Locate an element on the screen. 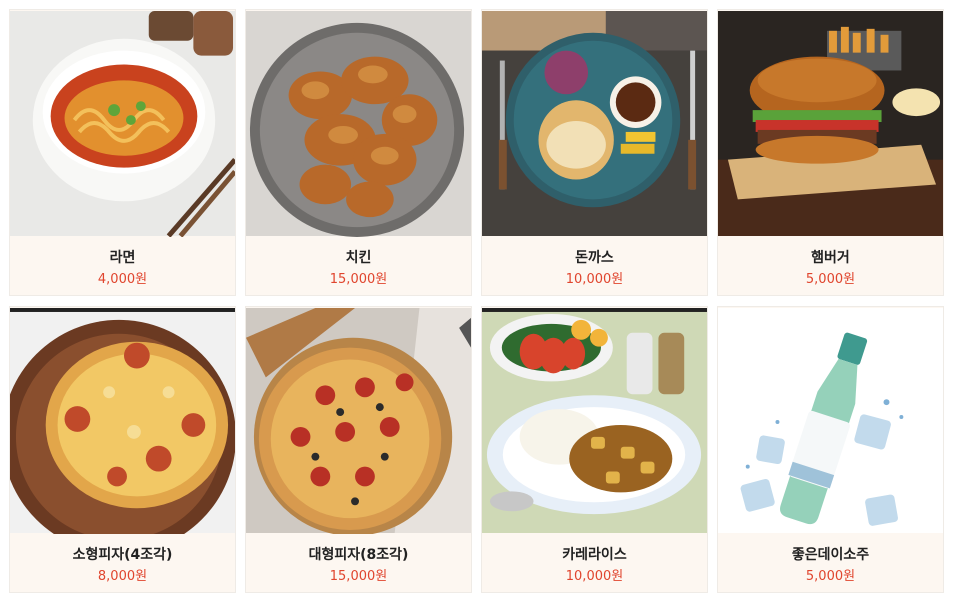 The width and height of the screenshot is (961, 600). small-pizza-photo is located at coordinates (122, 420).